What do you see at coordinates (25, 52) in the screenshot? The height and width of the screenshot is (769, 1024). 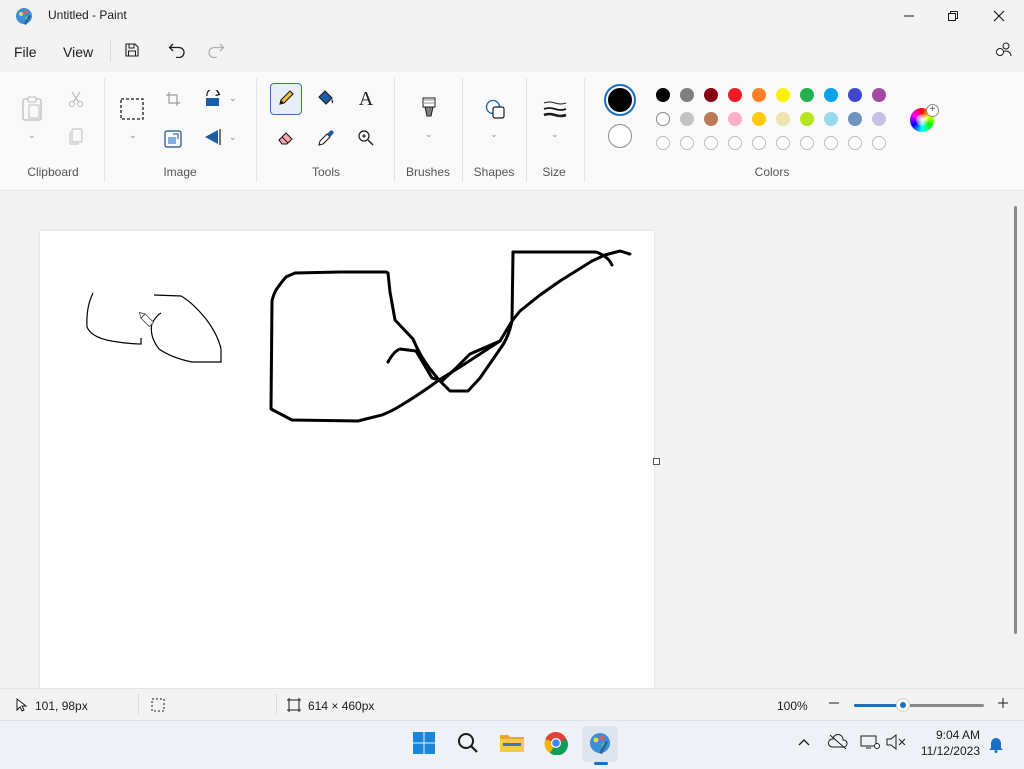 I see `menu-file: File` at bounding box center [25, 52].